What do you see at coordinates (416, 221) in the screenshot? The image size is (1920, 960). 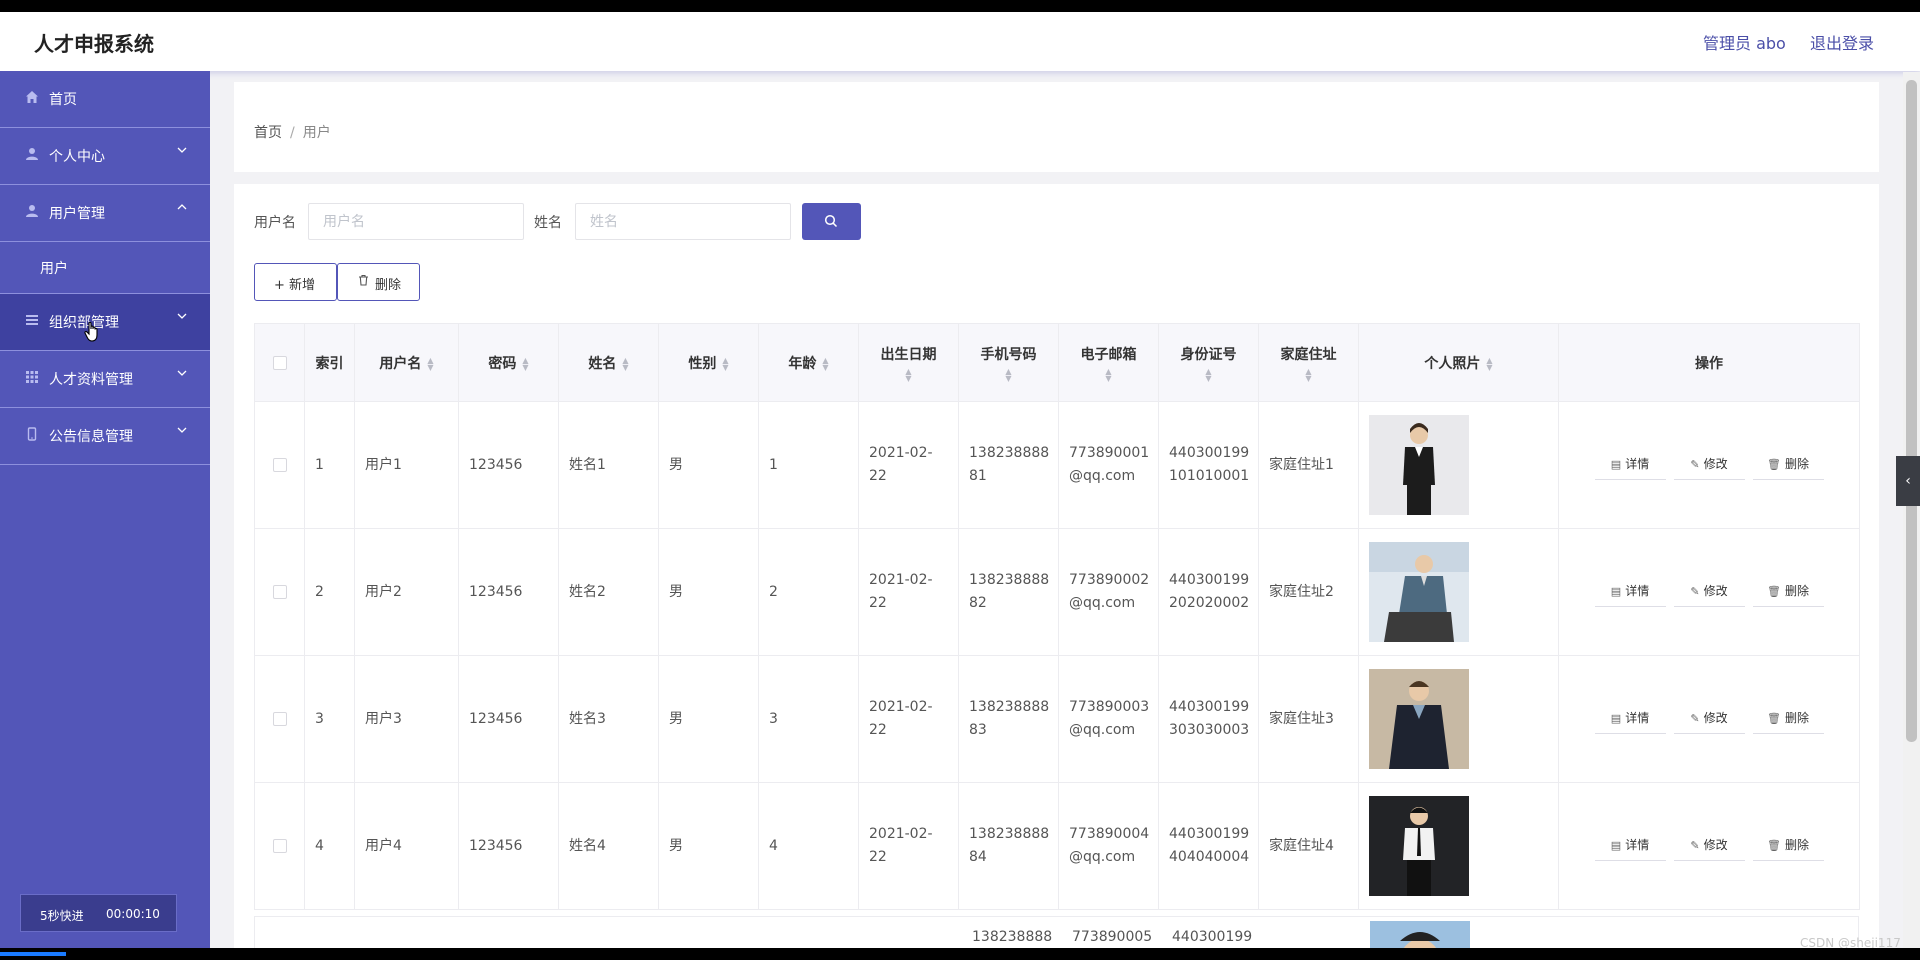 I see `username-search-input` at bounding box center [416, 221].